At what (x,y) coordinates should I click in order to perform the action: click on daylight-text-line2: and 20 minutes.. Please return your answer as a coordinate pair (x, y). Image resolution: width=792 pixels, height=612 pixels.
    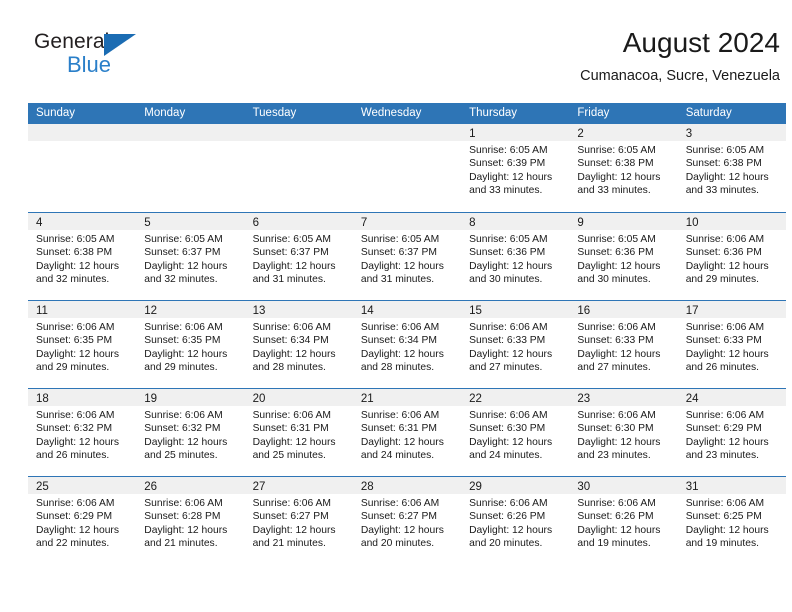
    Looking at the image, I should click on (506, 544).